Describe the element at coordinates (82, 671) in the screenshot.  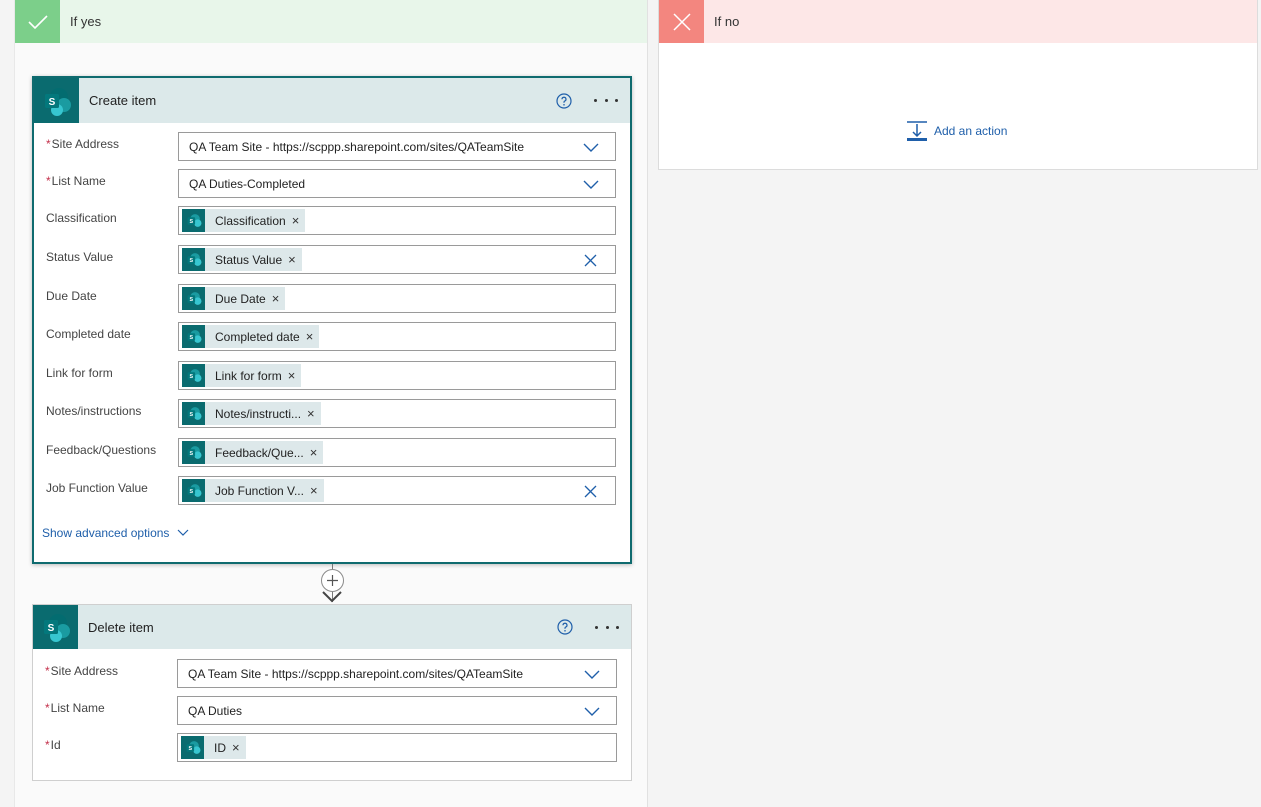
I see `field-label: *Site Address` at that location.